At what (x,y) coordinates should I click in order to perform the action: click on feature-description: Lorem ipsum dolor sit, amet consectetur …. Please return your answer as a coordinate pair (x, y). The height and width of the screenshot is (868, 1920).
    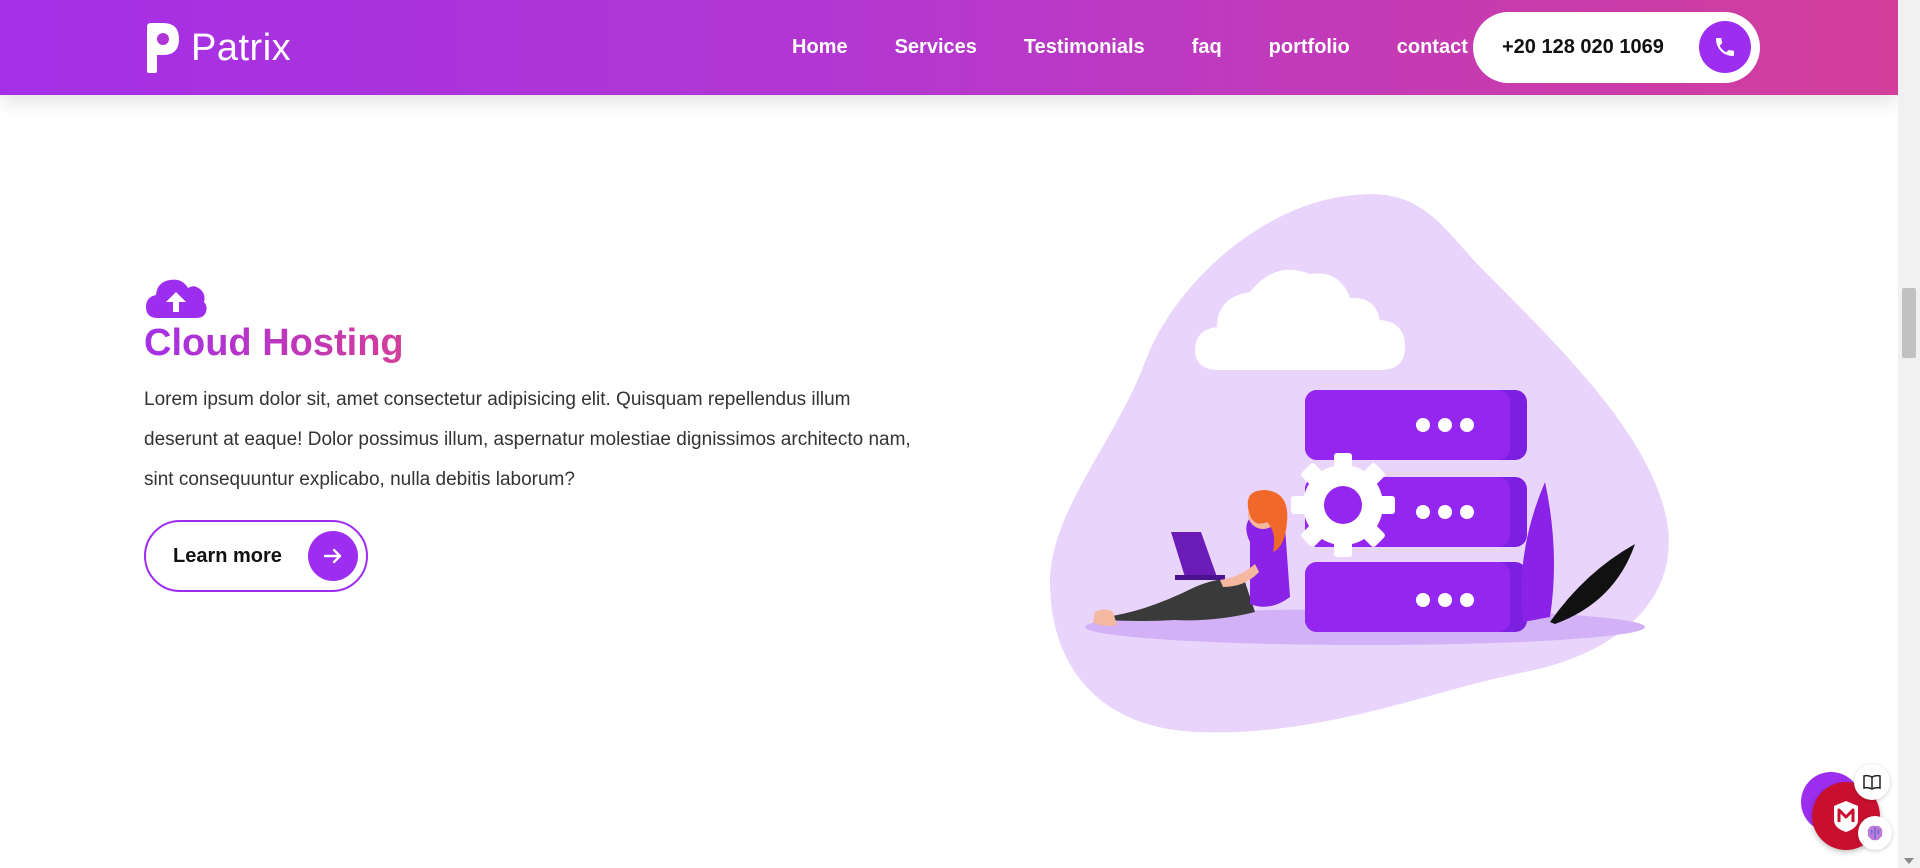
    Looking at the image, I should click on (527, 439).